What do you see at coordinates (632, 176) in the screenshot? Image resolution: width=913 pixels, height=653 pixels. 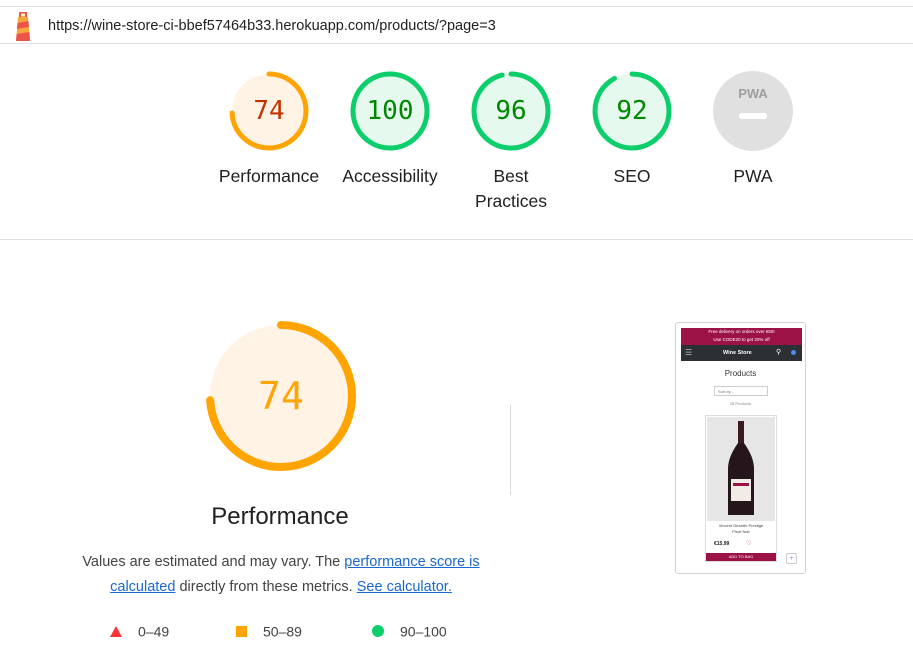 I see `seo-label: SEO` at bounding box center [632, 176].